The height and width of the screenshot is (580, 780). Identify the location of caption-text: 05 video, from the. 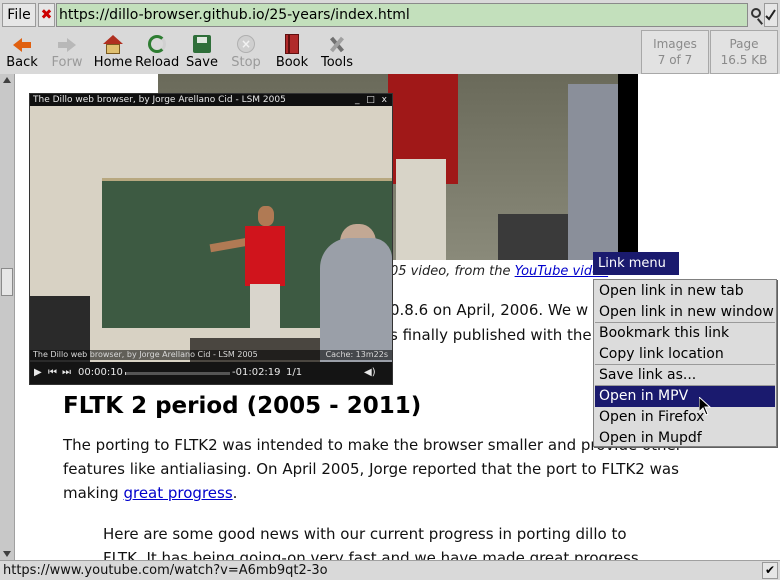
(452, 271).